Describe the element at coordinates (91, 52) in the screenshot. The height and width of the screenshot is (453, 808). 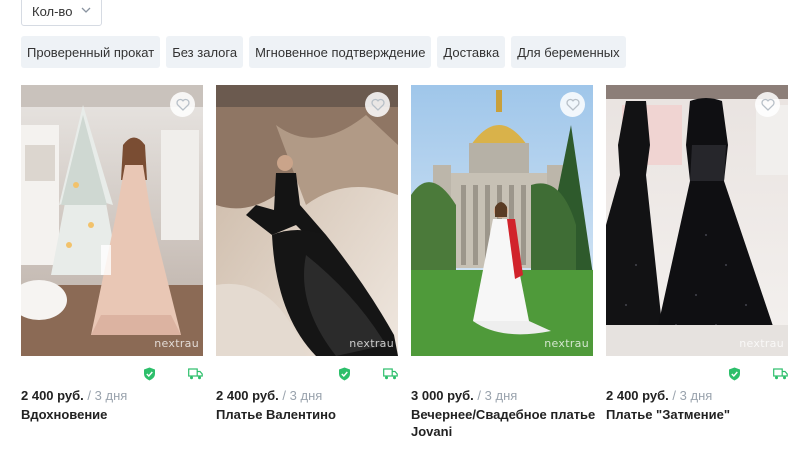
I see `chip-verified-rental: Проверенный прокат` at that location.